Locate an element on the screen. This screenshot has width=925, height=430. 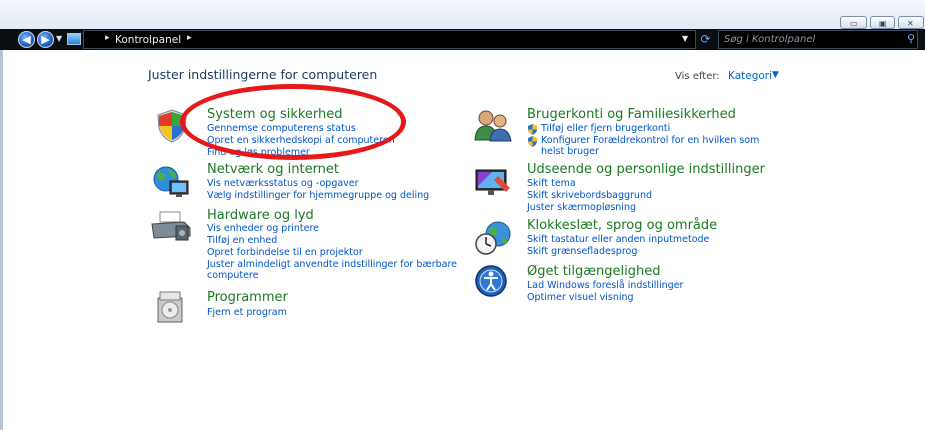
link-change-display-language: Skift grænsefladesprog is located at coordinates (582, 251).